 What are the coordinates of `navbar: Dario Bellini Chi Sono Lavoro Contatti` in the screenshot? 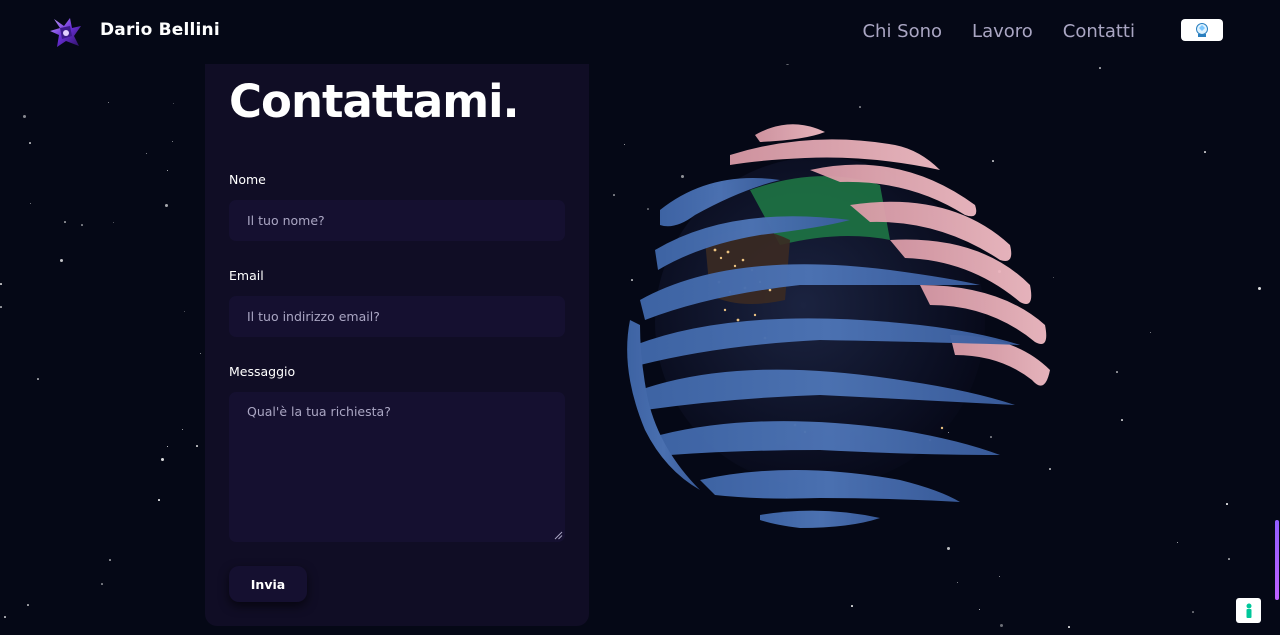 It's located at (640, 32).